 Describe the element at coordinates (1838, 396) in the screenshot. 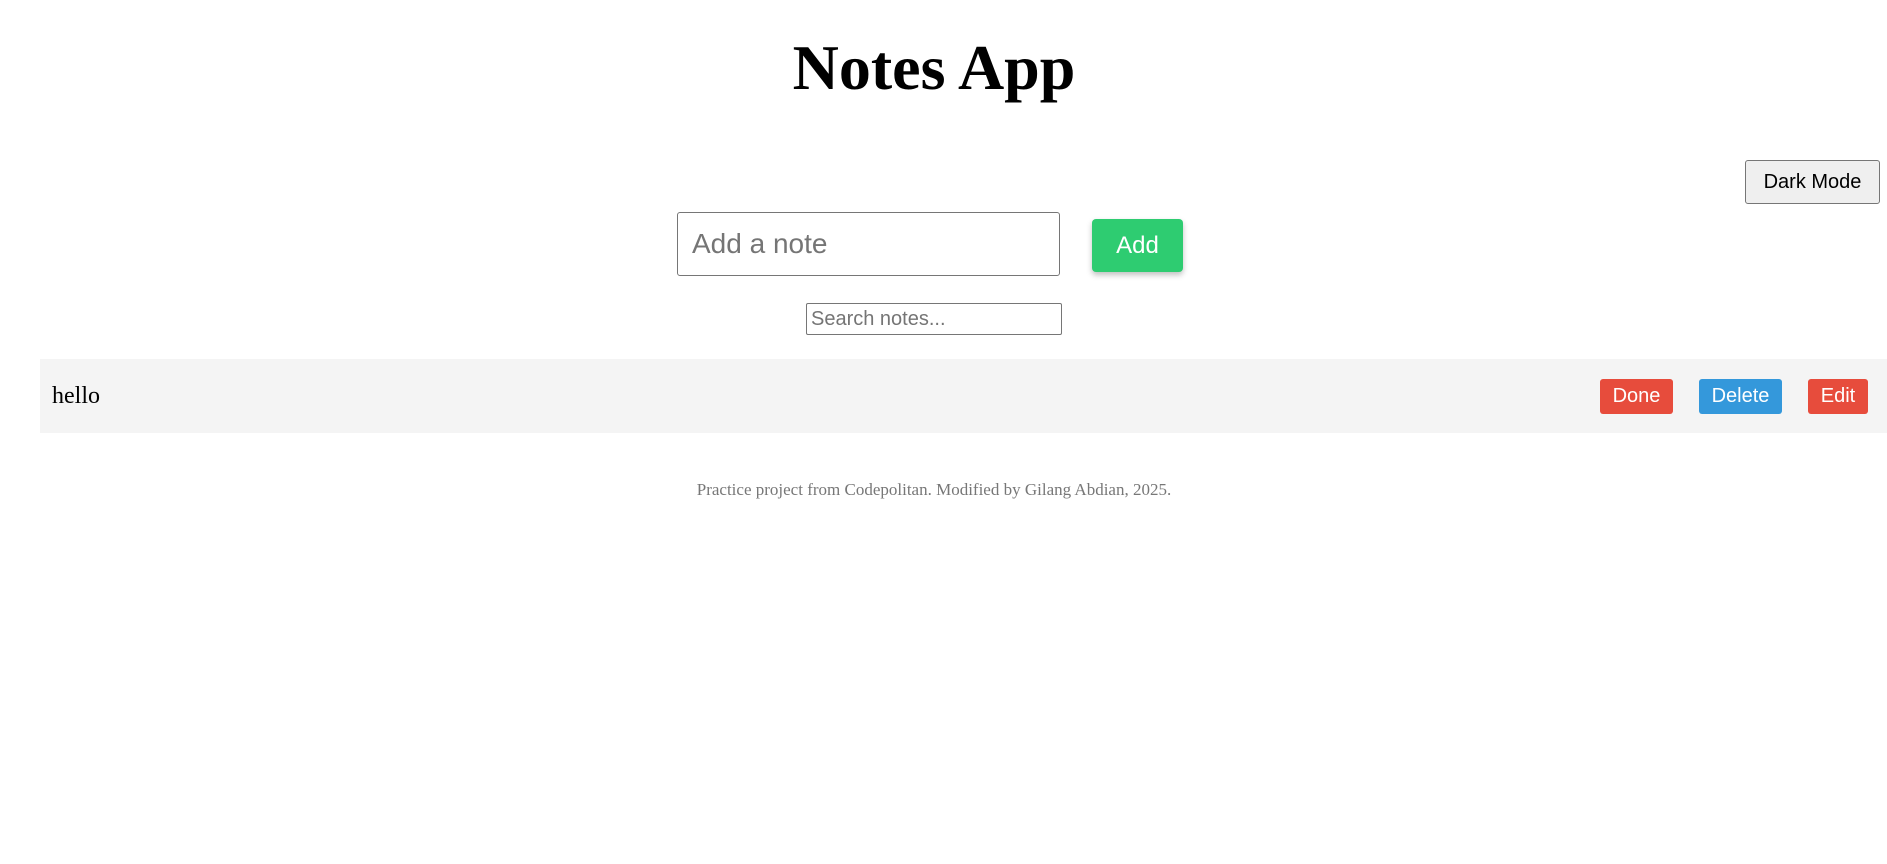

I see `edit-button: Edit` at that location.